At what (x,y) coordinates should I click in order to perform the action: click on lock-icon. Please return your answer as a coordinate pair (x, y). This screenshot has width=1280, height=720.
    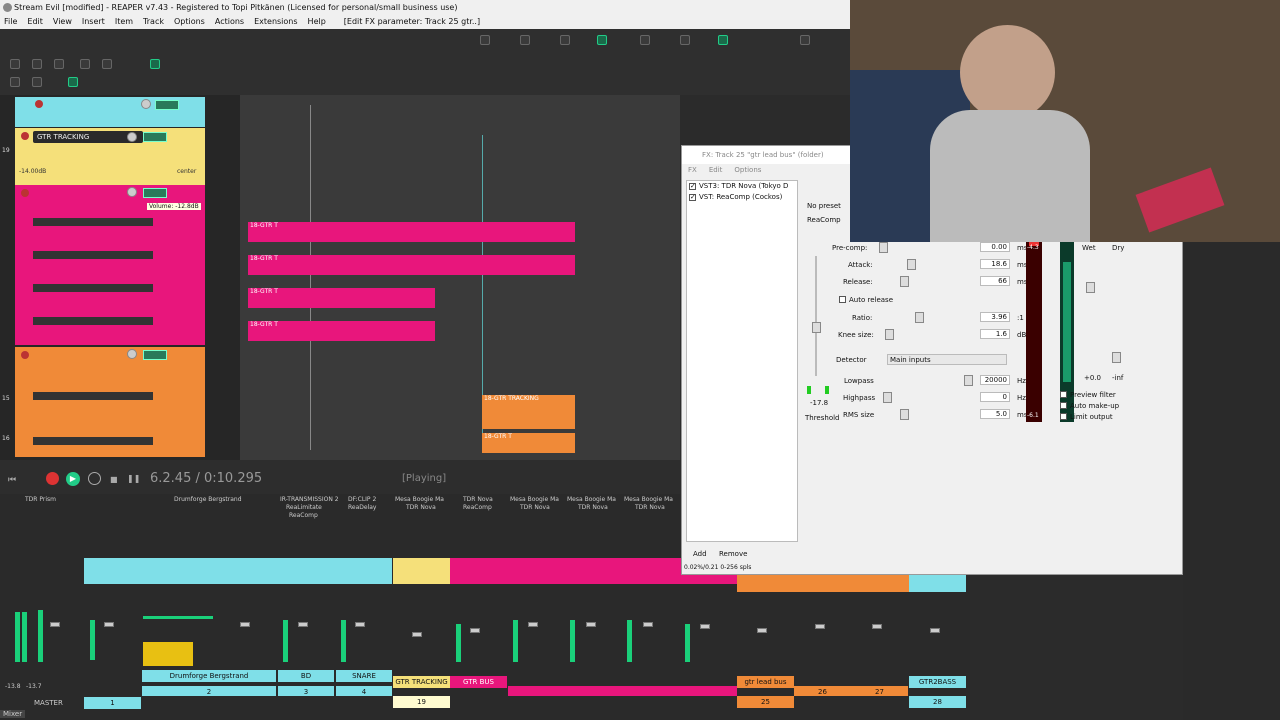
    Looking at the image, I should click on (645, 40).